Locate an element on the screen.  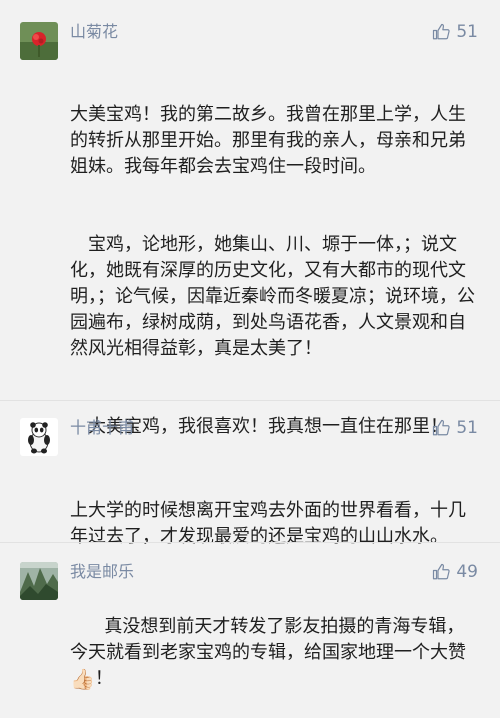
like-count: 49 is located at coordinates (467, 572).